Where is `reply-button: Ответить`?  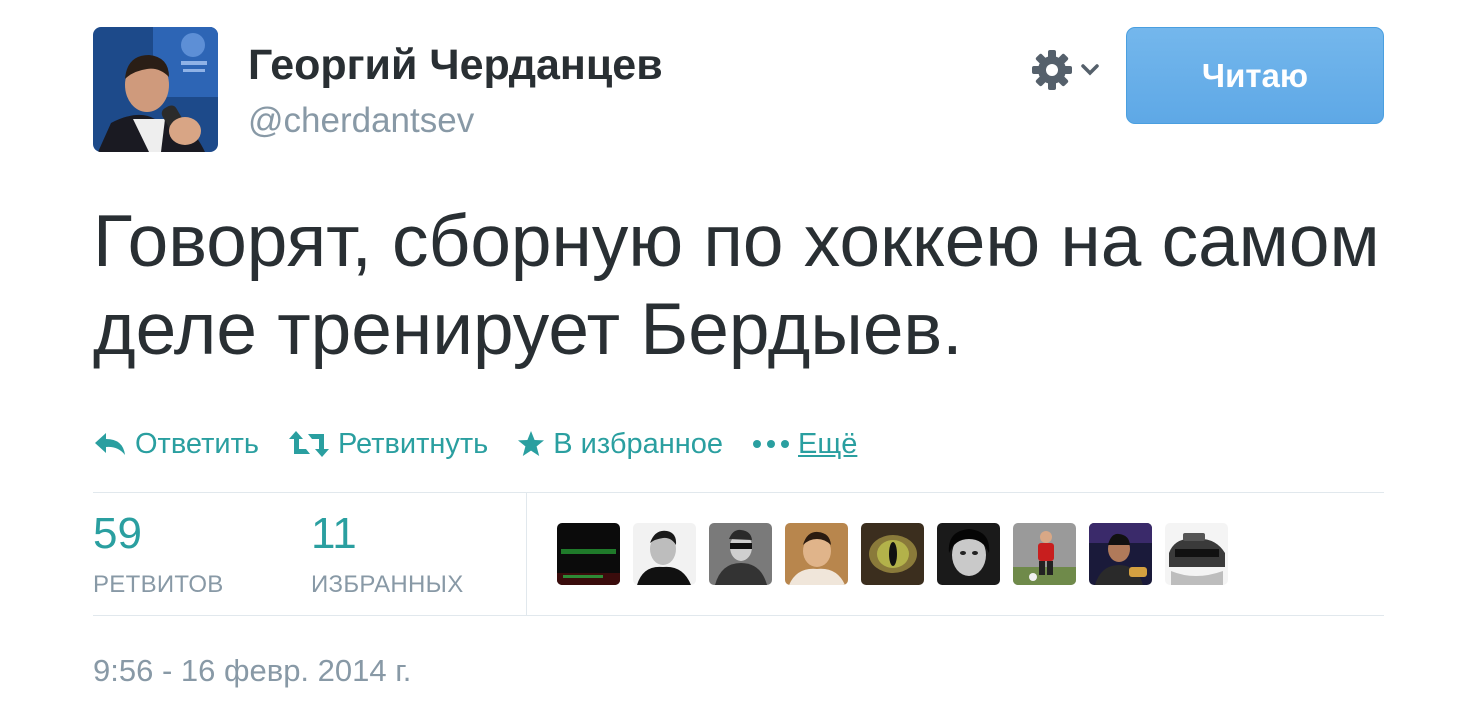 reply-button: Ответить is located at coordinates (176, 444).